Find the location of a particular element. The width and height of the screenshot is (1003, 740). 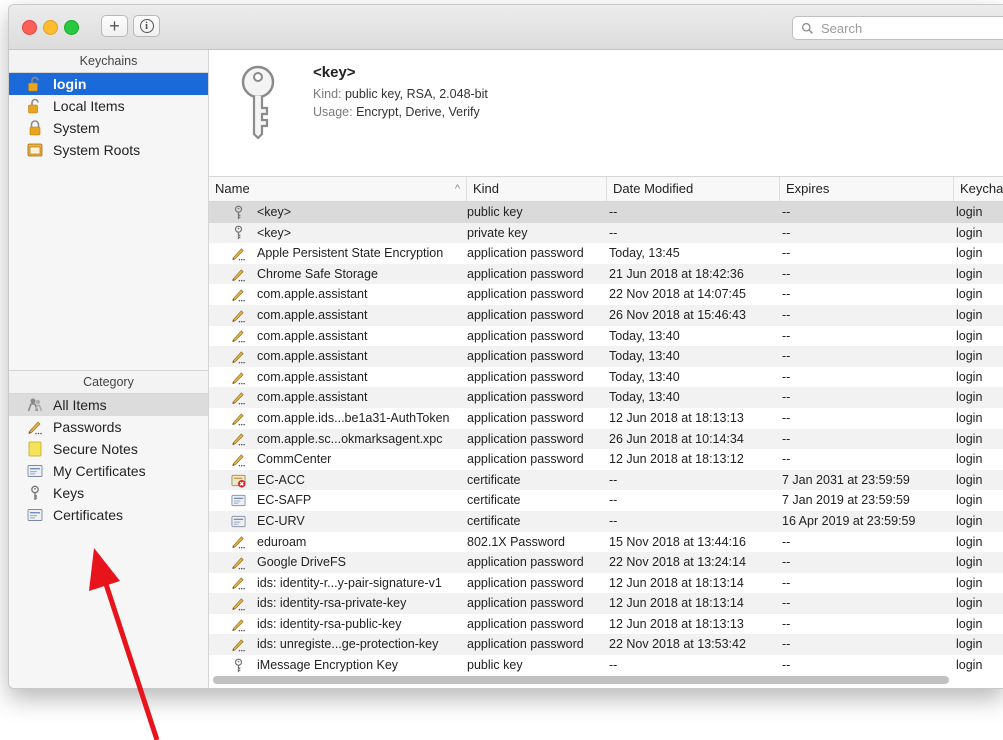

lock-open-icon is located at coordinates (35, 106).